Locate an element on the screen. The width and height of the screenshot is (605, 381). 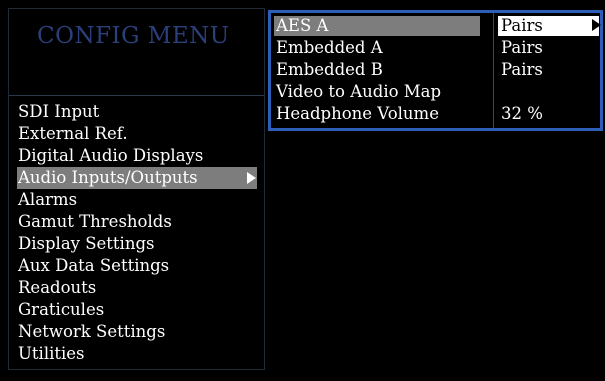
panel-divider is located at coordinates (136, 95).